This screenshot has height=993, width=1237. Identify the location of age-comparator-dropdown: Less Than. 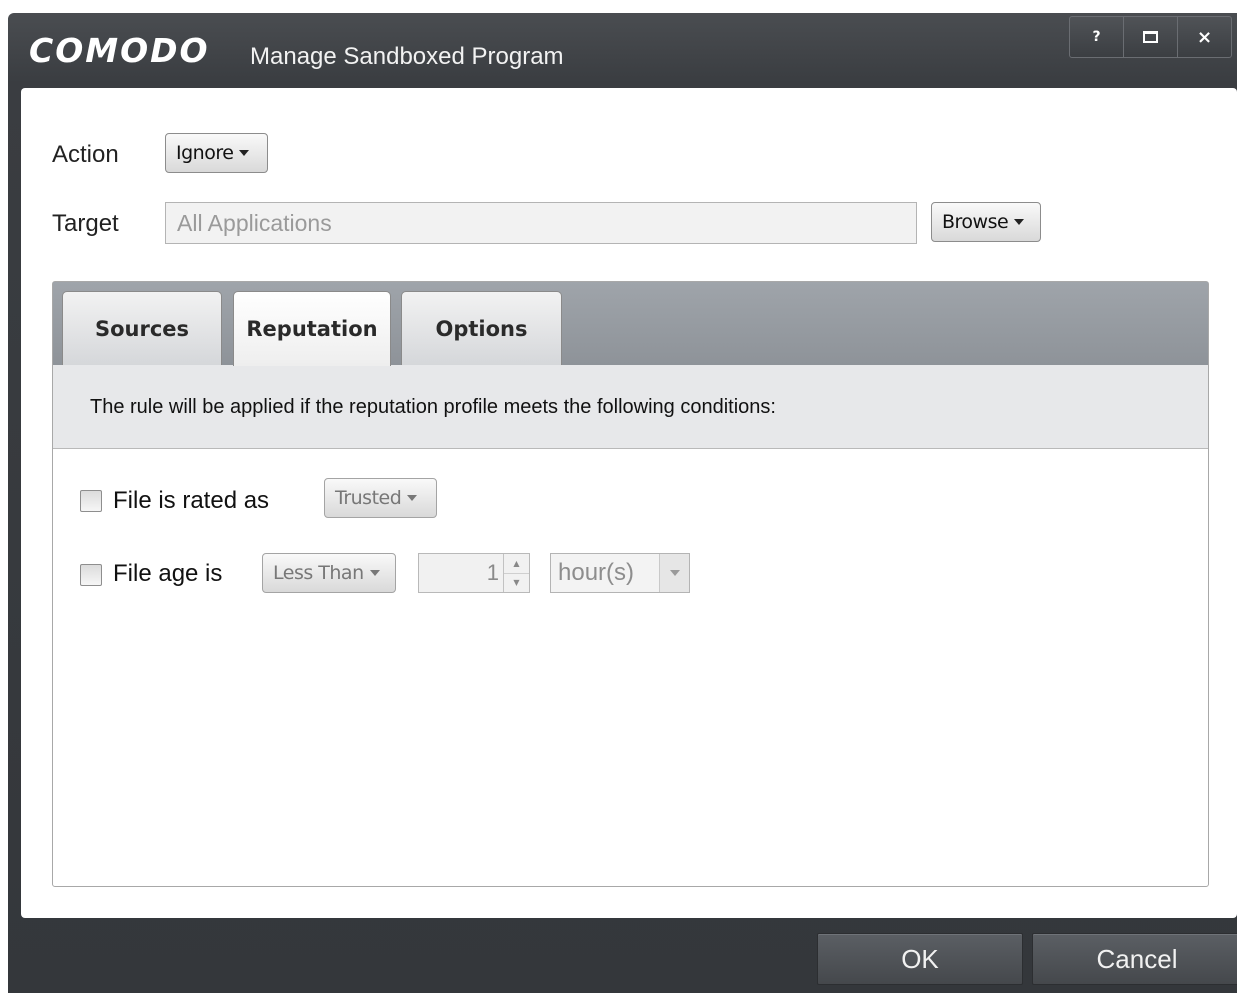
(329, 573).